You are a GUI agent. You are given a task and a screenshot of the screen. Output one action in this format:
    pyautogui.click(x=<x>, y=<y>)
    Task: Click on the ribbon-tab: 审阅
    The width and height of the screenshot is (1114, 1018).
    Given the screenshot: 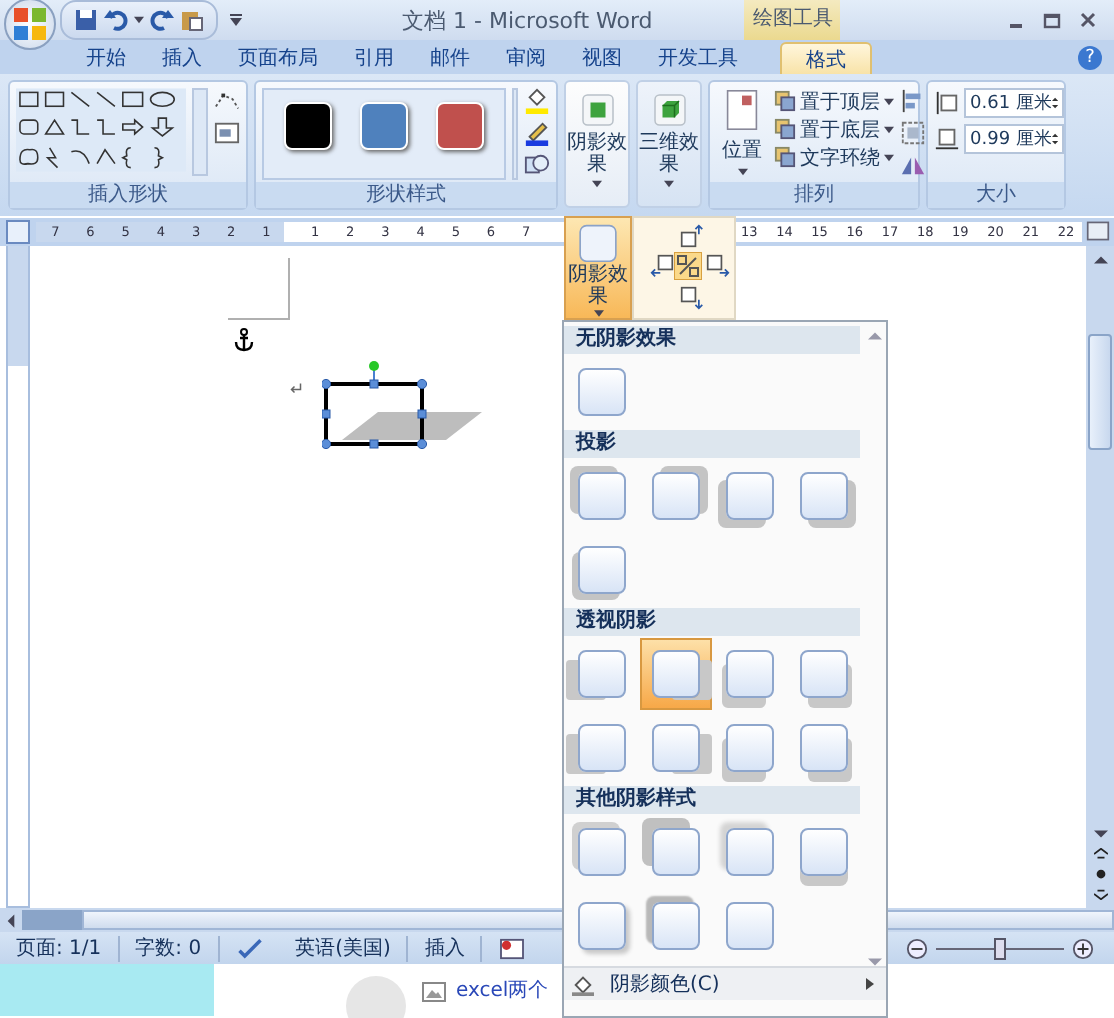 What is the action you would take?
    pyautogui.click(x=526, y=58)
    